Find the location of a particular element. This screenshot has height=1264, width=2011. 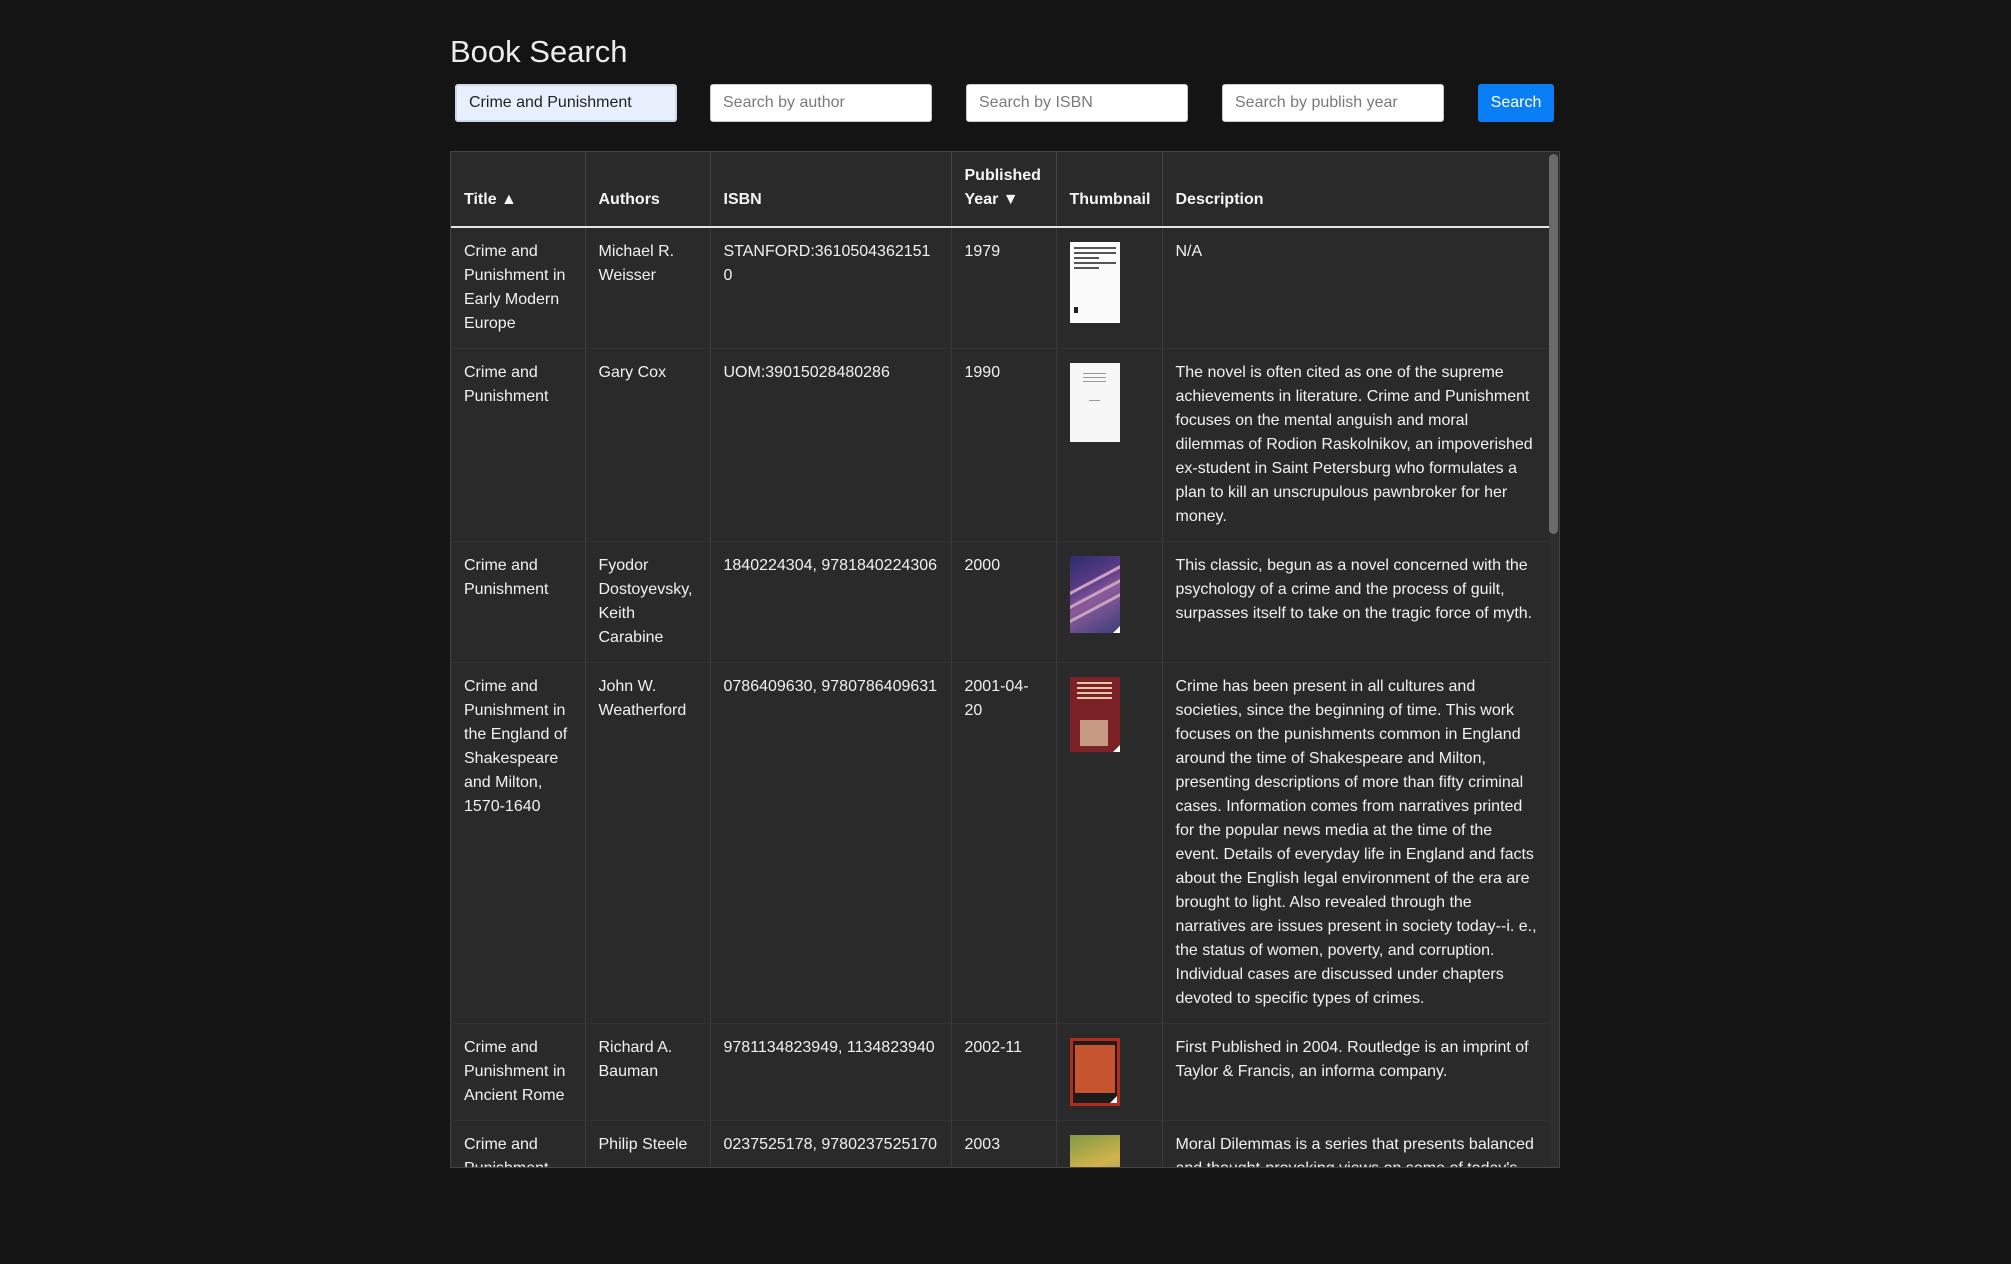

authors-cell: Gary Cox is located at coordinates (647, 445).